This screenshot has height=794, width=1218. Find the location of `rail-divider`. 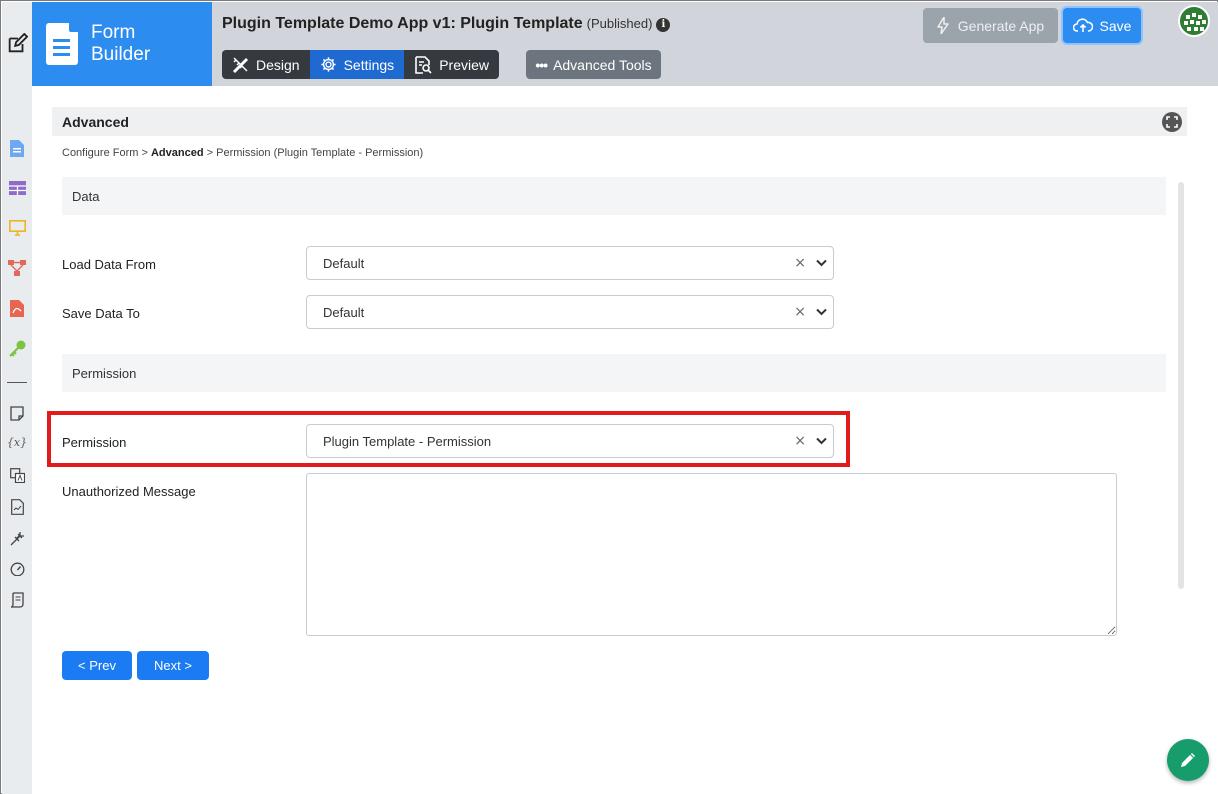

rail-divider is located at coordinates (17, 382).